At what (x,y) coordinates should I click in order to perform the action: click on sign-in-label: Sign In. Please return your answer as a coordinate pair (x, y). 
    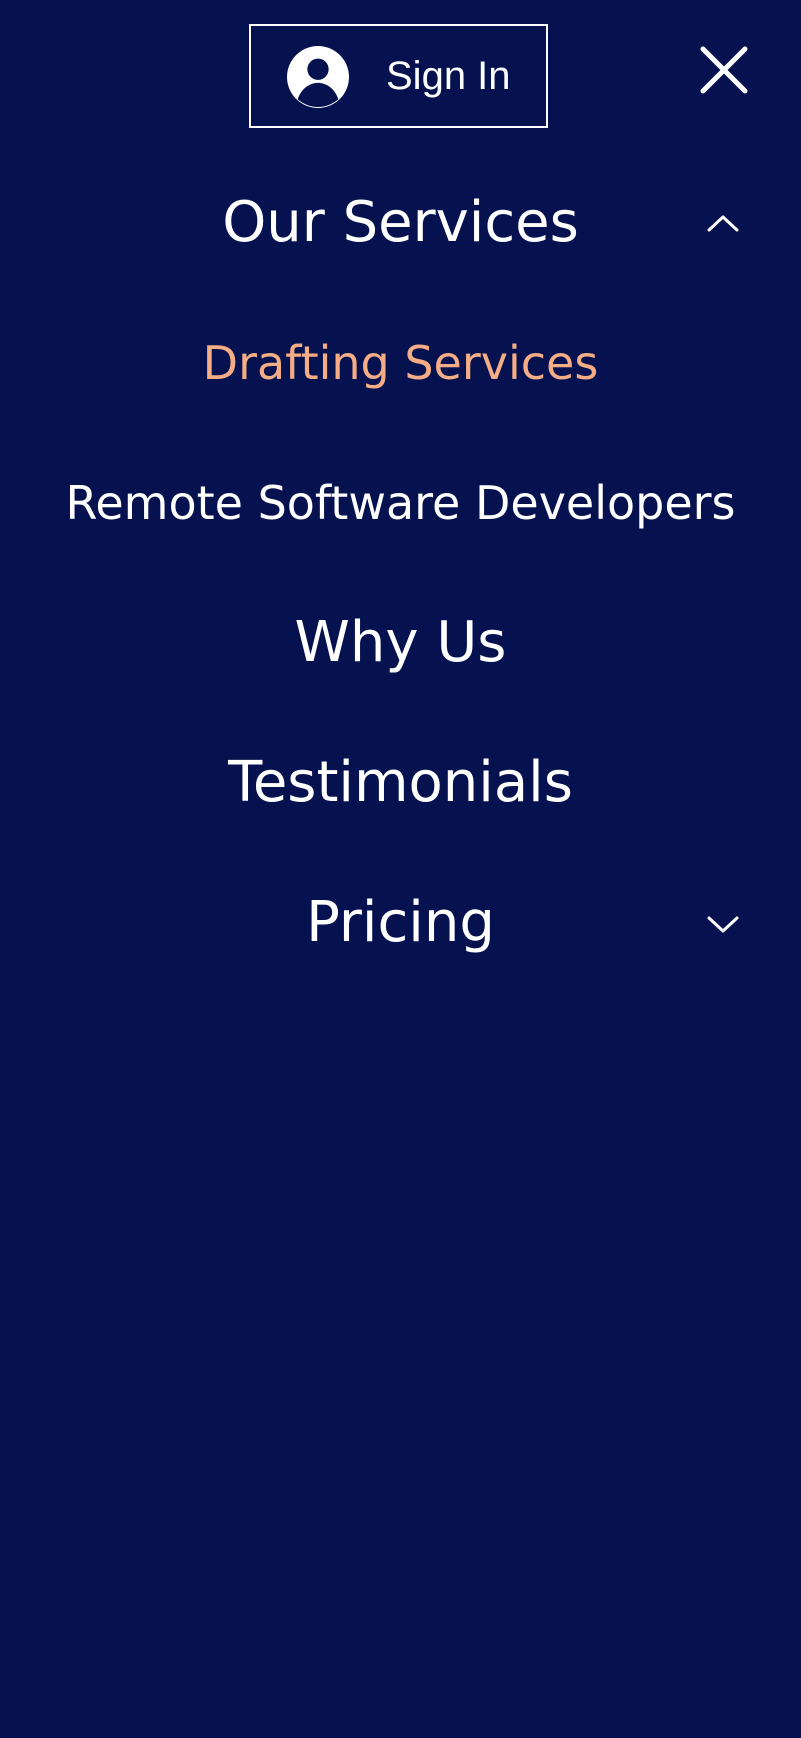
    Looking at the image, I should click on (448, 76).